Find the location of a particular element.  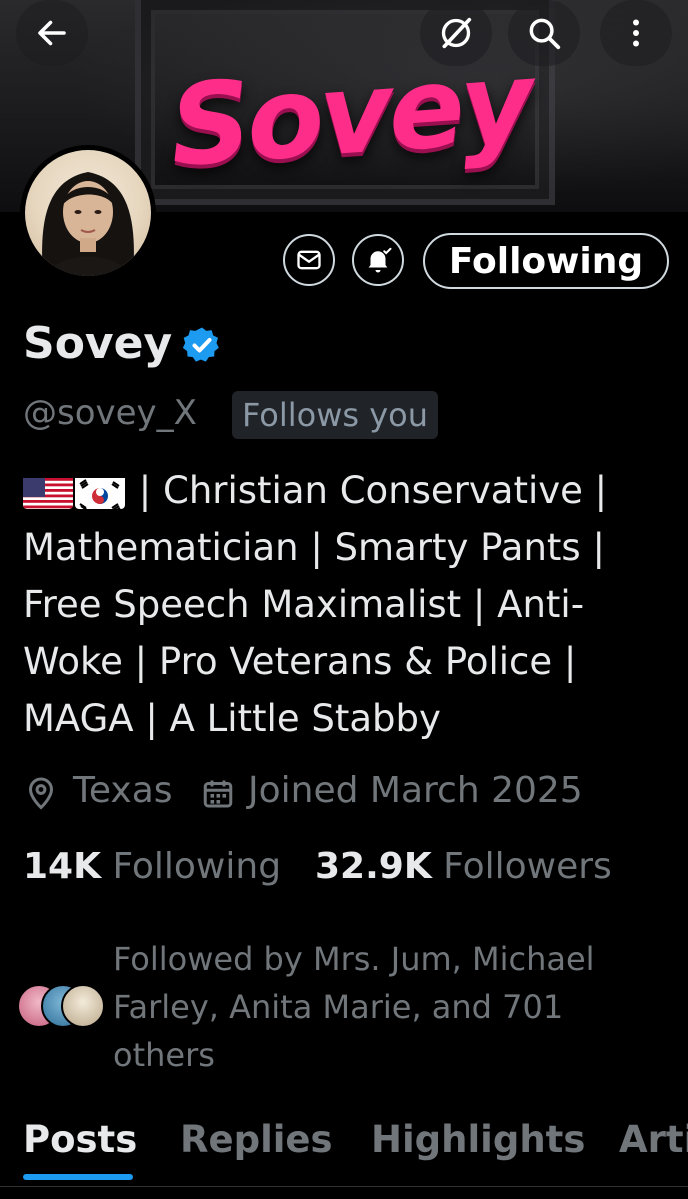

followers-stat: 32.9K Followers is located at coordinates (463, 866).